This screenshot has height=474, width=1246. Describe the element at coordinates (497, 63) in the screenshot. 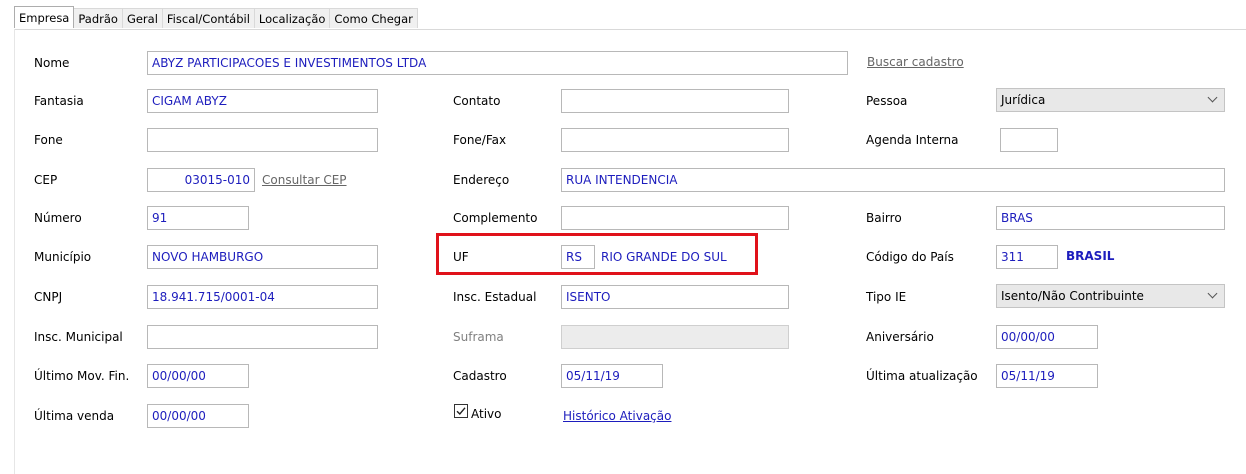

I see `nome-field: ABYZ PARTICIPACOES E INVESTIMENTOS LTDA` at that location.